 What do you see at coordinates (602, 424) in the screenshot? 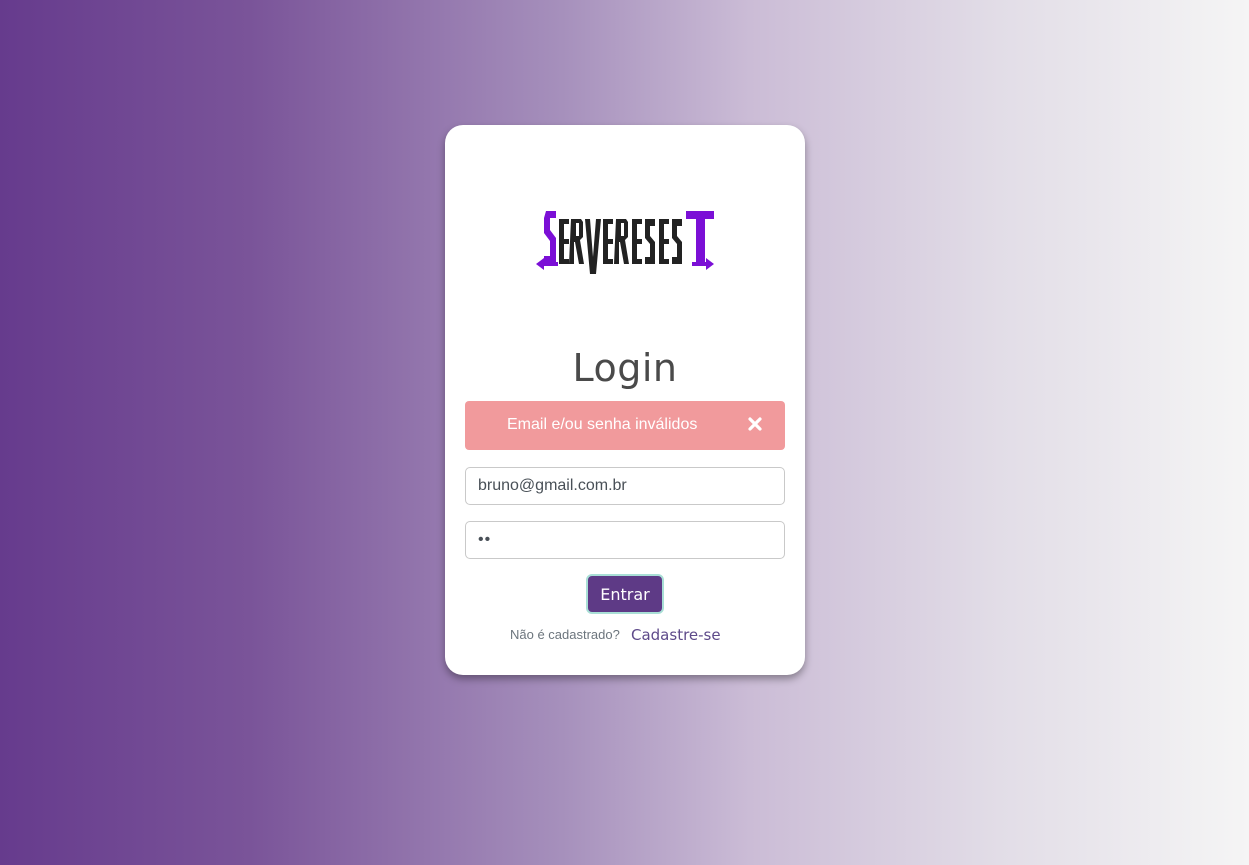
I see `error-alert-message: Email e/ou senha inválidos` at bounding box center [602, 424].